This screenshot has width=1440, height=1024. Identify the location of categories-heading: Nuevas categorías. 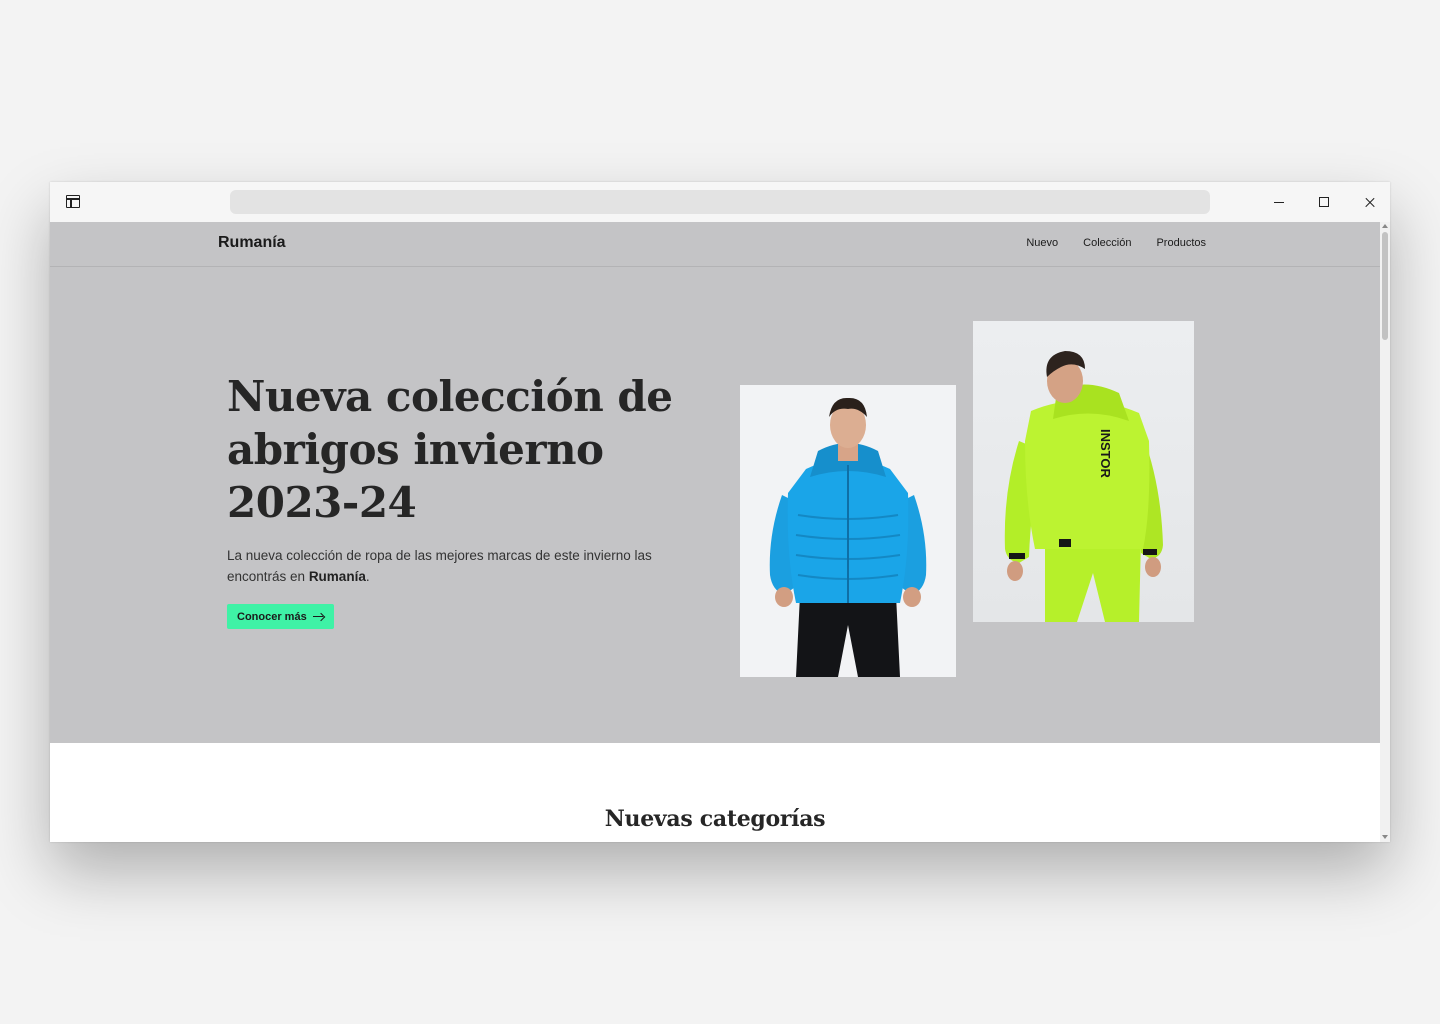
(715, 819).